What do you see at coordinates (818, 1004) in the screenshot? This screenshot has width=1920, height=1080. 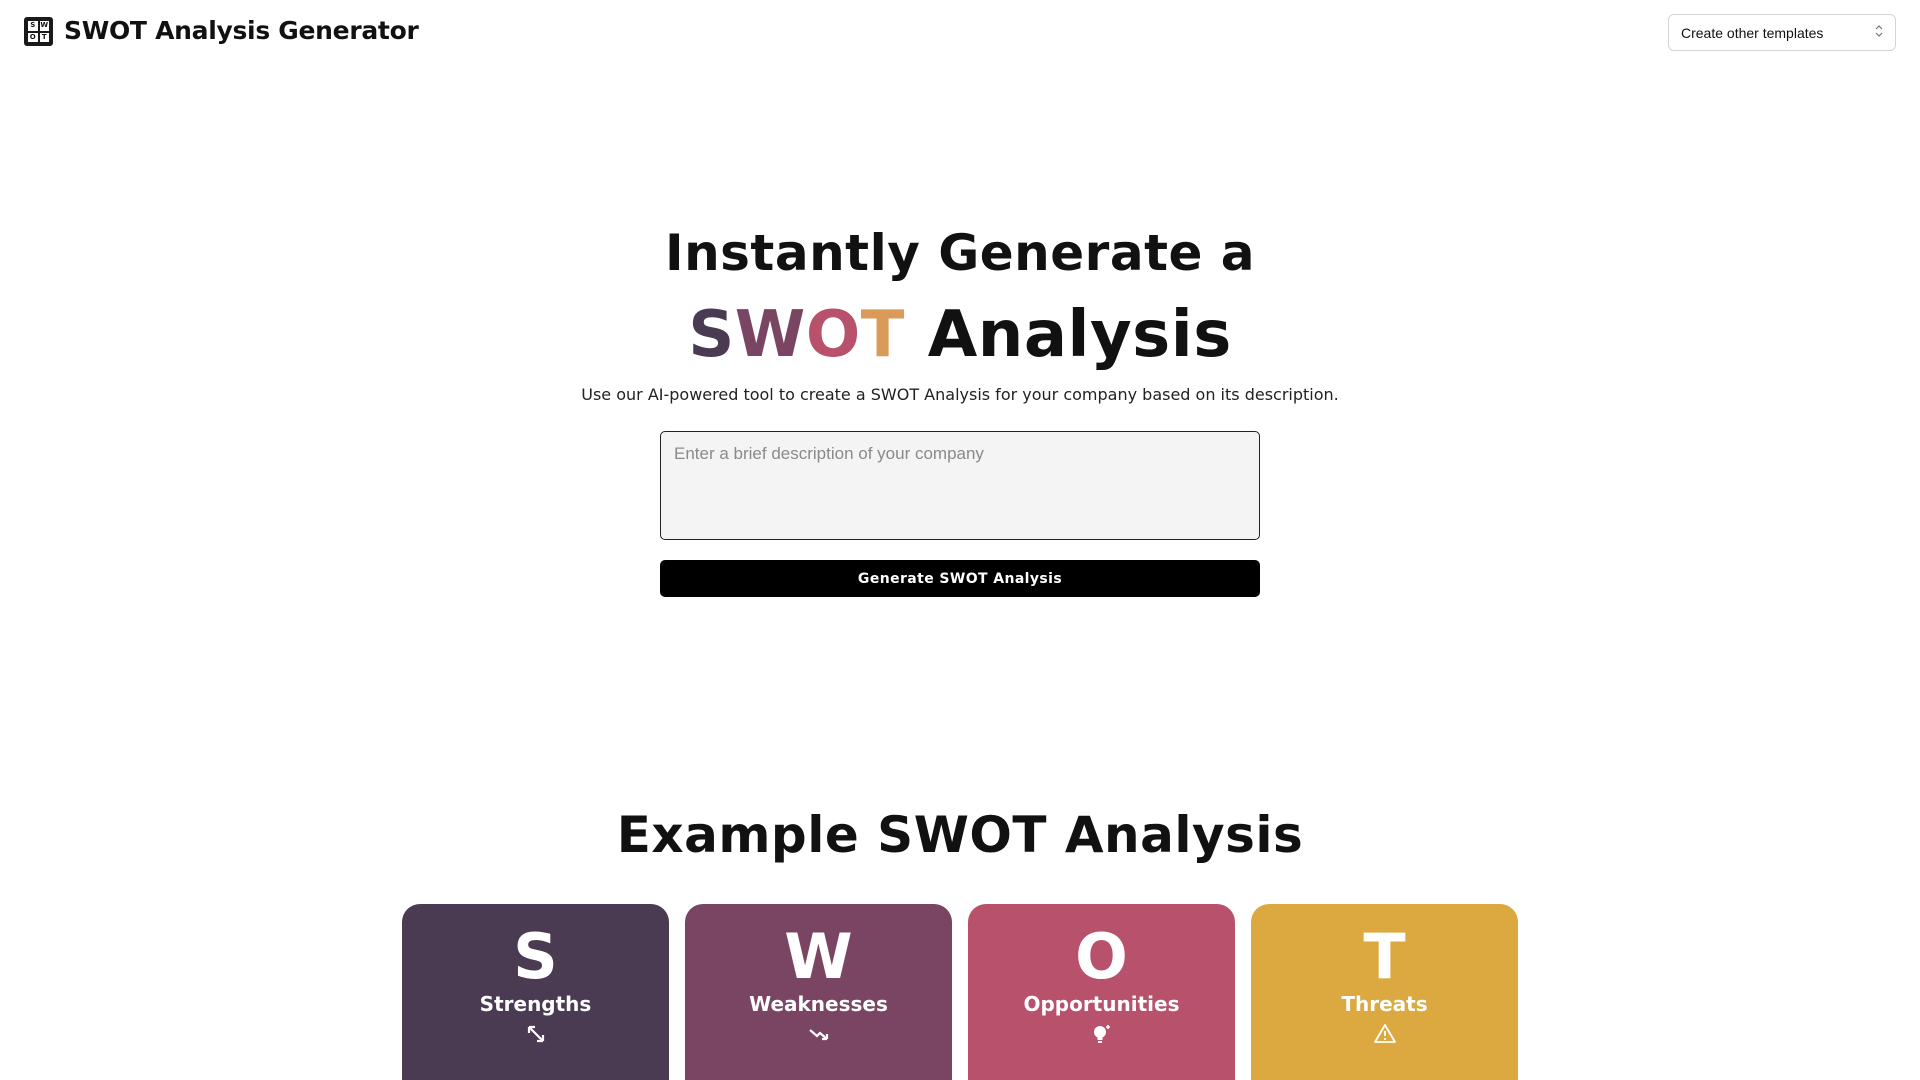 I see `card-label: Weaknesses` at bounding box center [818, 1004].